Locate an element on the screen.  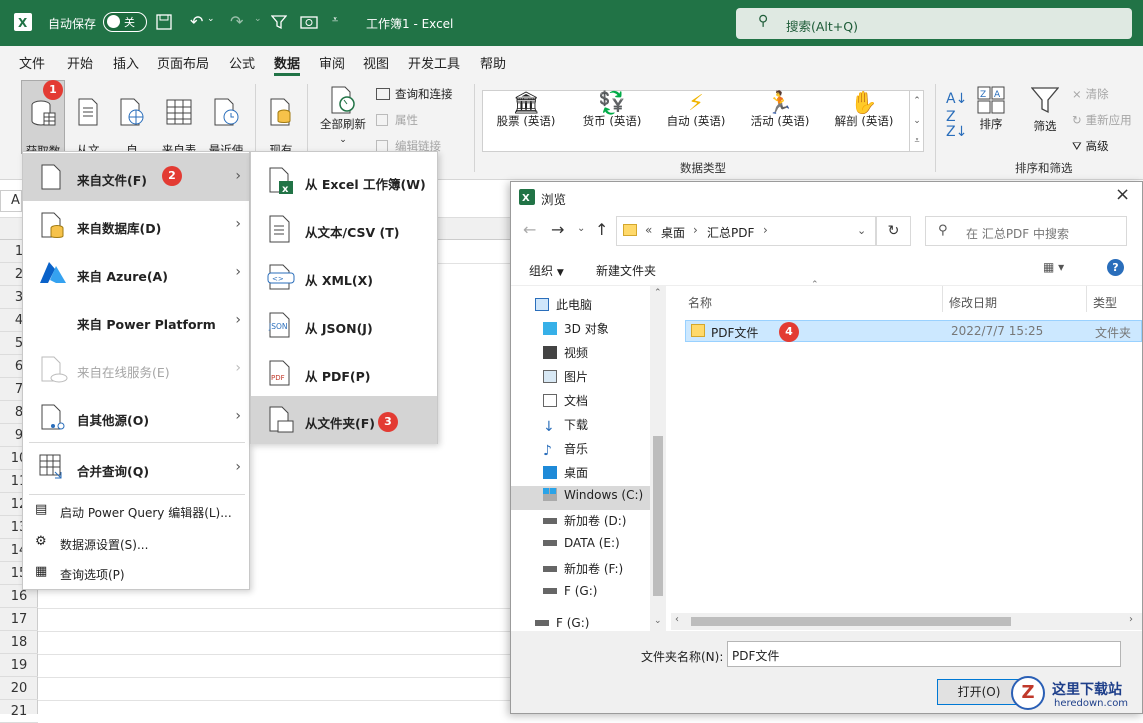
camera-icon is located at coordinates (309, 22).